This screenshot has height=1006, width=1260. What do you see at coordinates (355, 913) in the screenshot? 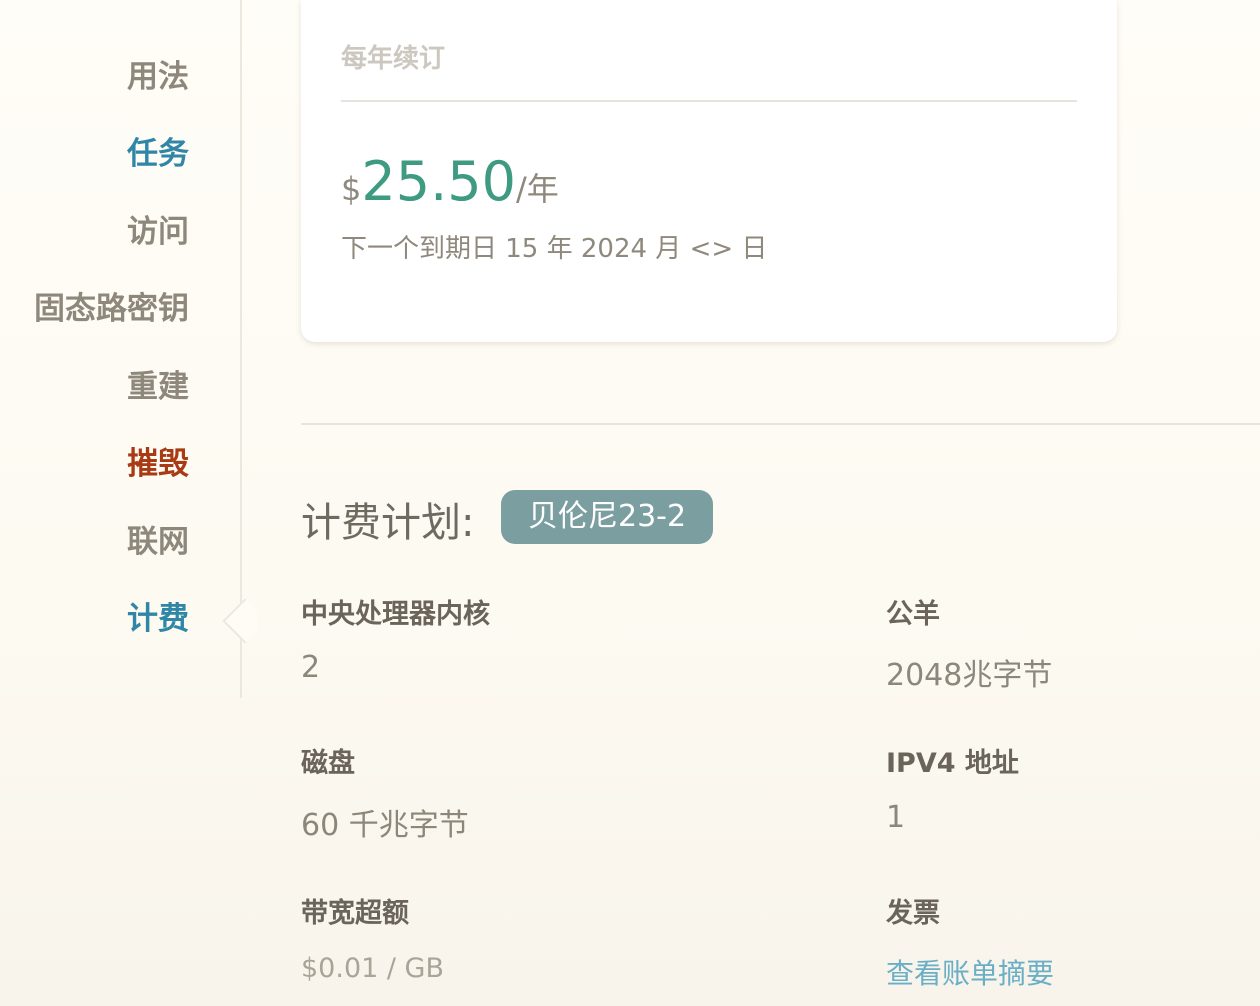
I see `bandwidth-overage-label: 带宽超额` at bounding box center [355, 913].